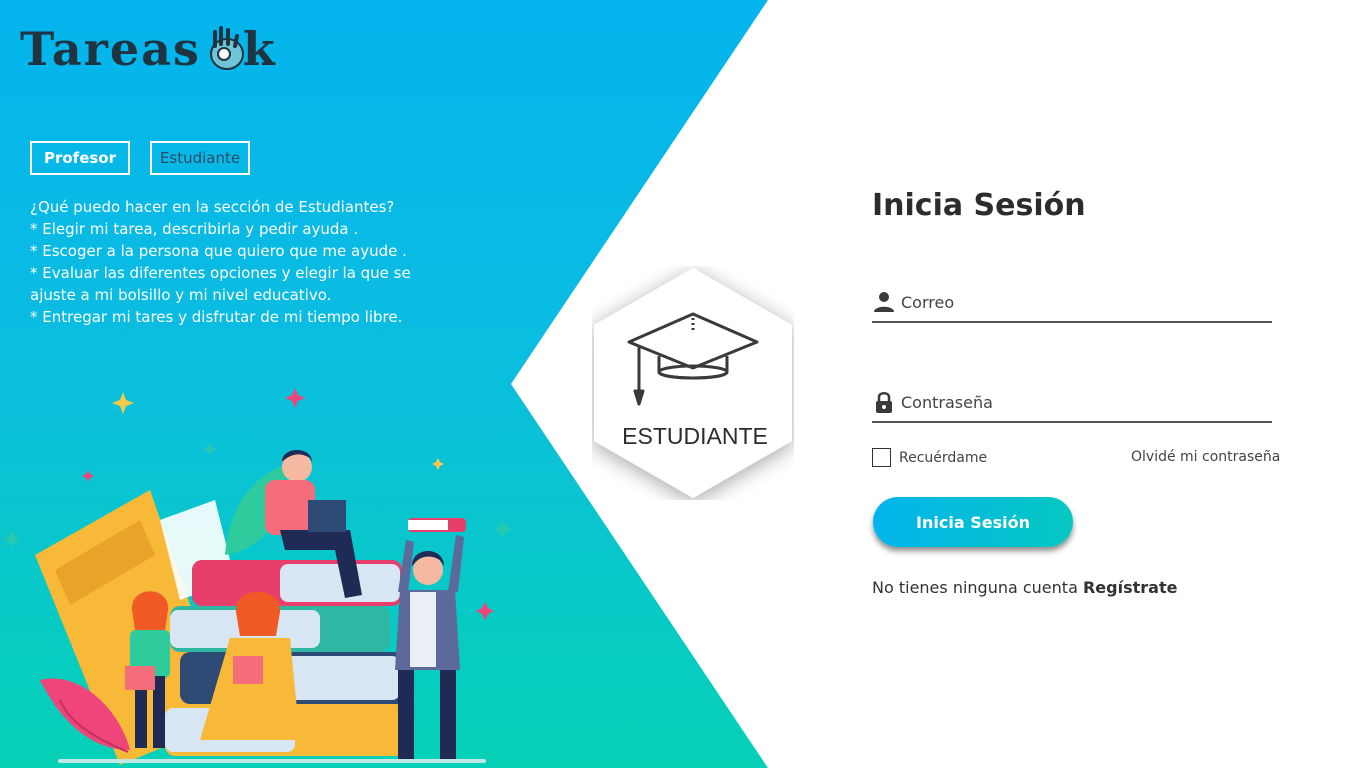  Describe the element at coordinates (80, 158) in the screenshot. I see `tab-profesor: Profesor` at that location.